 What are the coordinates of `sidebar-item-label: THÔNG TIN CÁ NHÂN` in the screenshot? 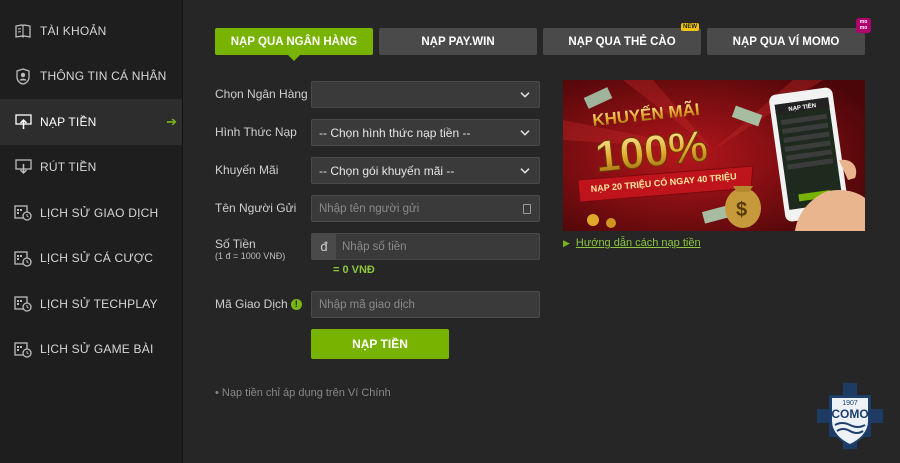 It's located at (103, 76).